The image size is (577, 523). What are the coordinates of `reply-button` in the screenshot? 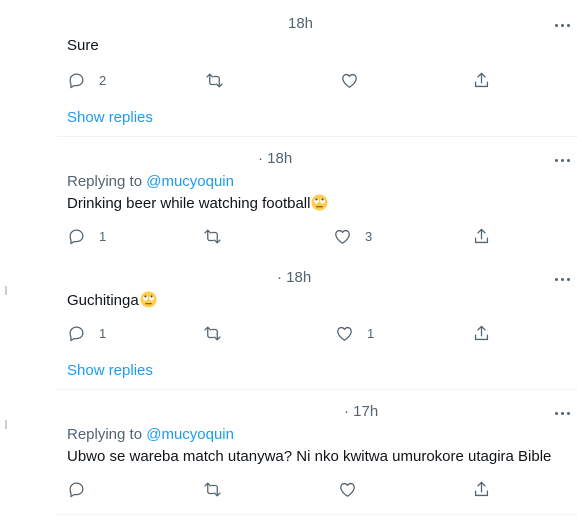 It's located at (83, 489).